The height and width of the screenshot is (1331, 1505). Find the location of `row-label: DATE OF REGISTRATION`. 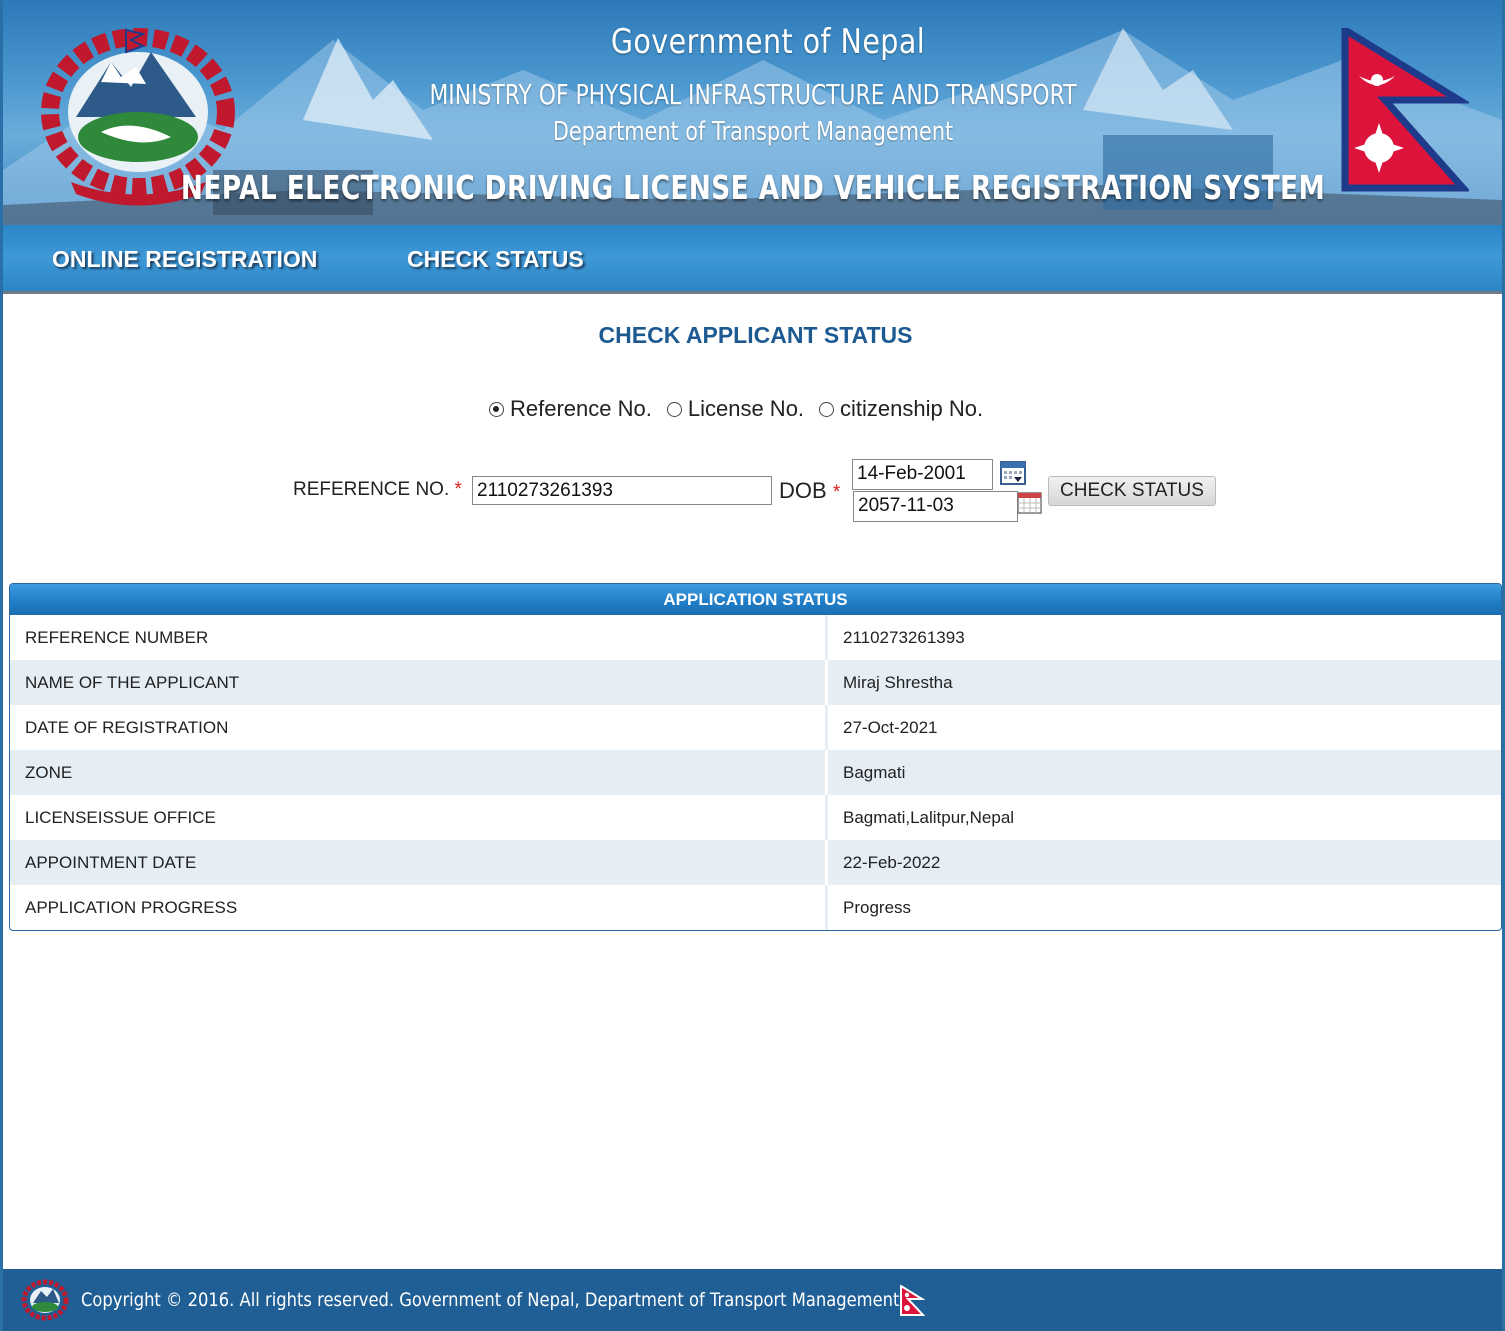

row-label: DATE OF REGISTRATION is located at coordinates (419, 727).